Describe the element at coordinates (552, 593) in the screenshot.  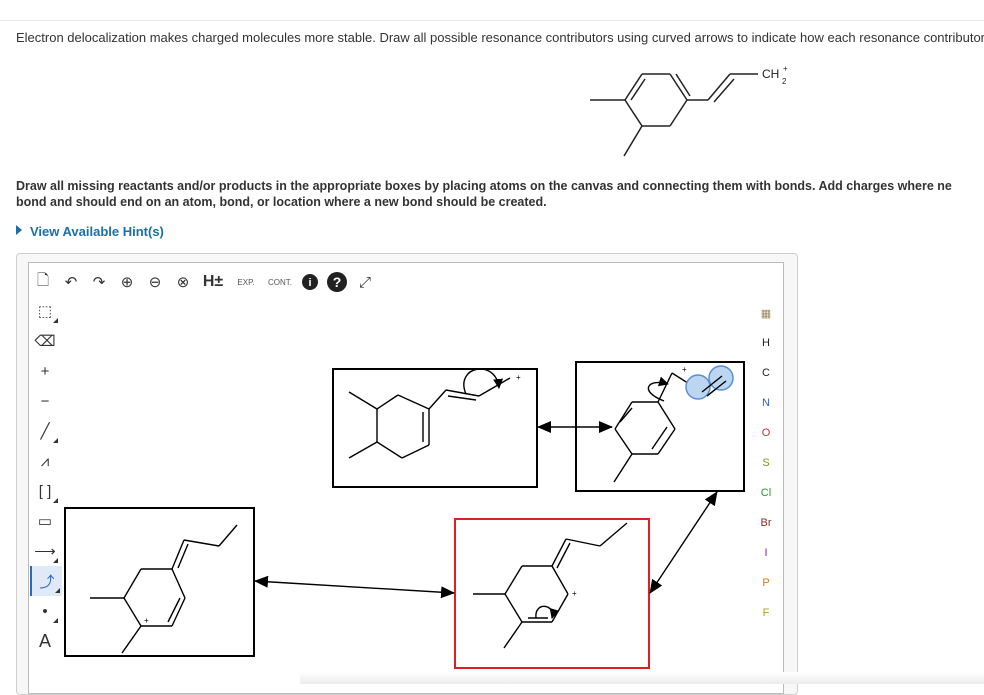
I see `resonance-box-4: +` at that location.